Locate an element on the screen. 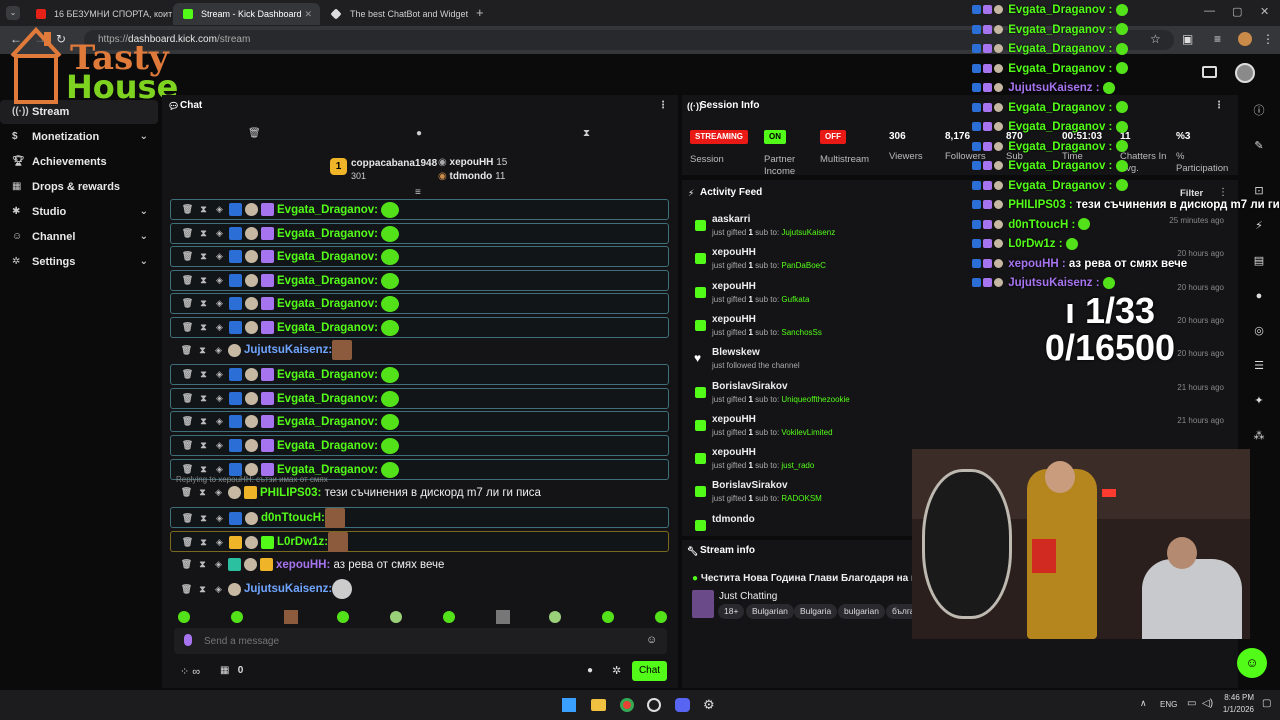 This screenshot has width=1280, height=720. sidebar-item-achievements: 🏆︎ Achievements is located at coordinates (79, 162).